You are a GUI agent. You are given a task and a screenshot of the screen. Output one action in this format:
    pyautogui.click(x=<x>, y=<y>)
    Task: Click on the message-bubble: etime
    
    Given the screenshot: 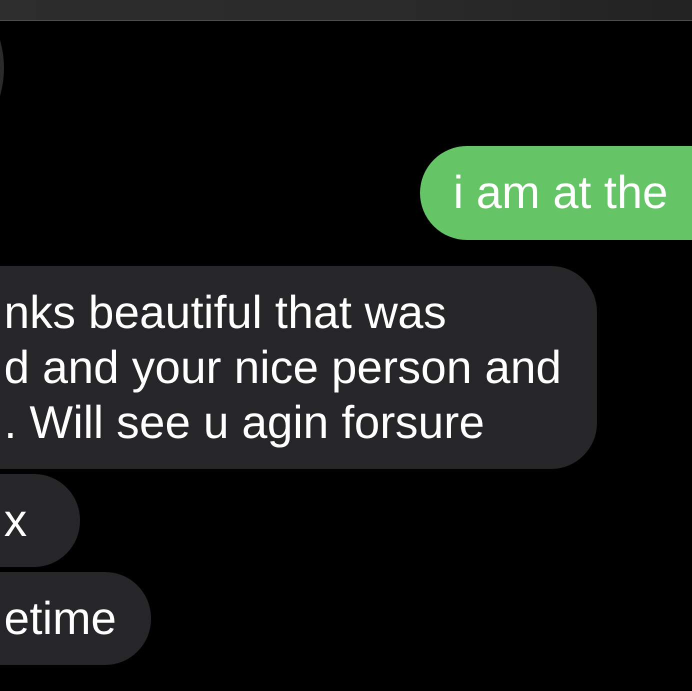 What is the action you would take?
    pyautogui.click(x=76, y=618)
    